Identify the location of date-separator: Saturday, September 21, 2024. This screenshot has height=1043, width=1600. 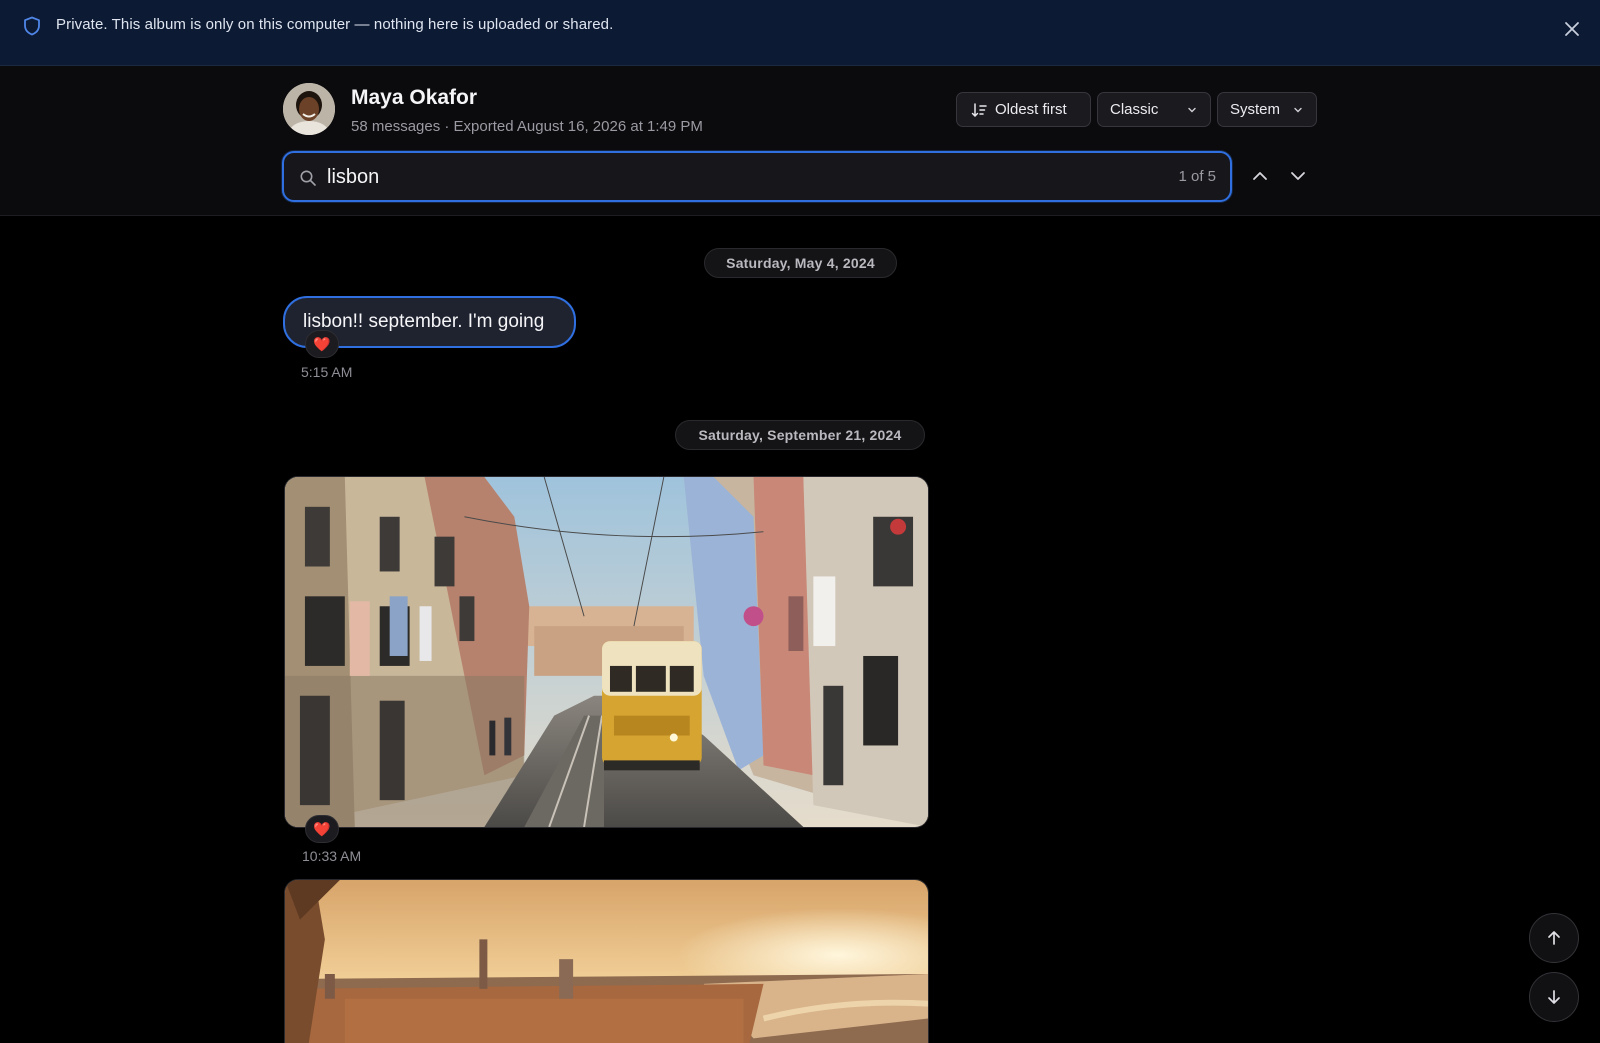
(800, 435).